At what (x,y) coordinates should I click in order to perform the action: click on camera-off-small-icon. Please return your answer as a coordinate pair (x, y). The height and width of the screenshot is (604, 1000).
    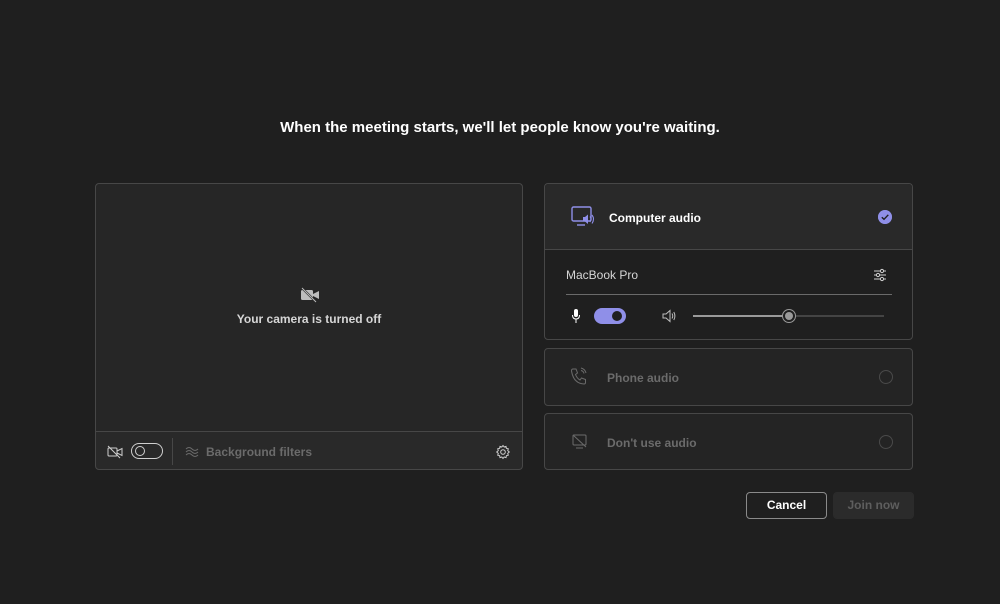
    Looking at the image, I should click on (115, 452).